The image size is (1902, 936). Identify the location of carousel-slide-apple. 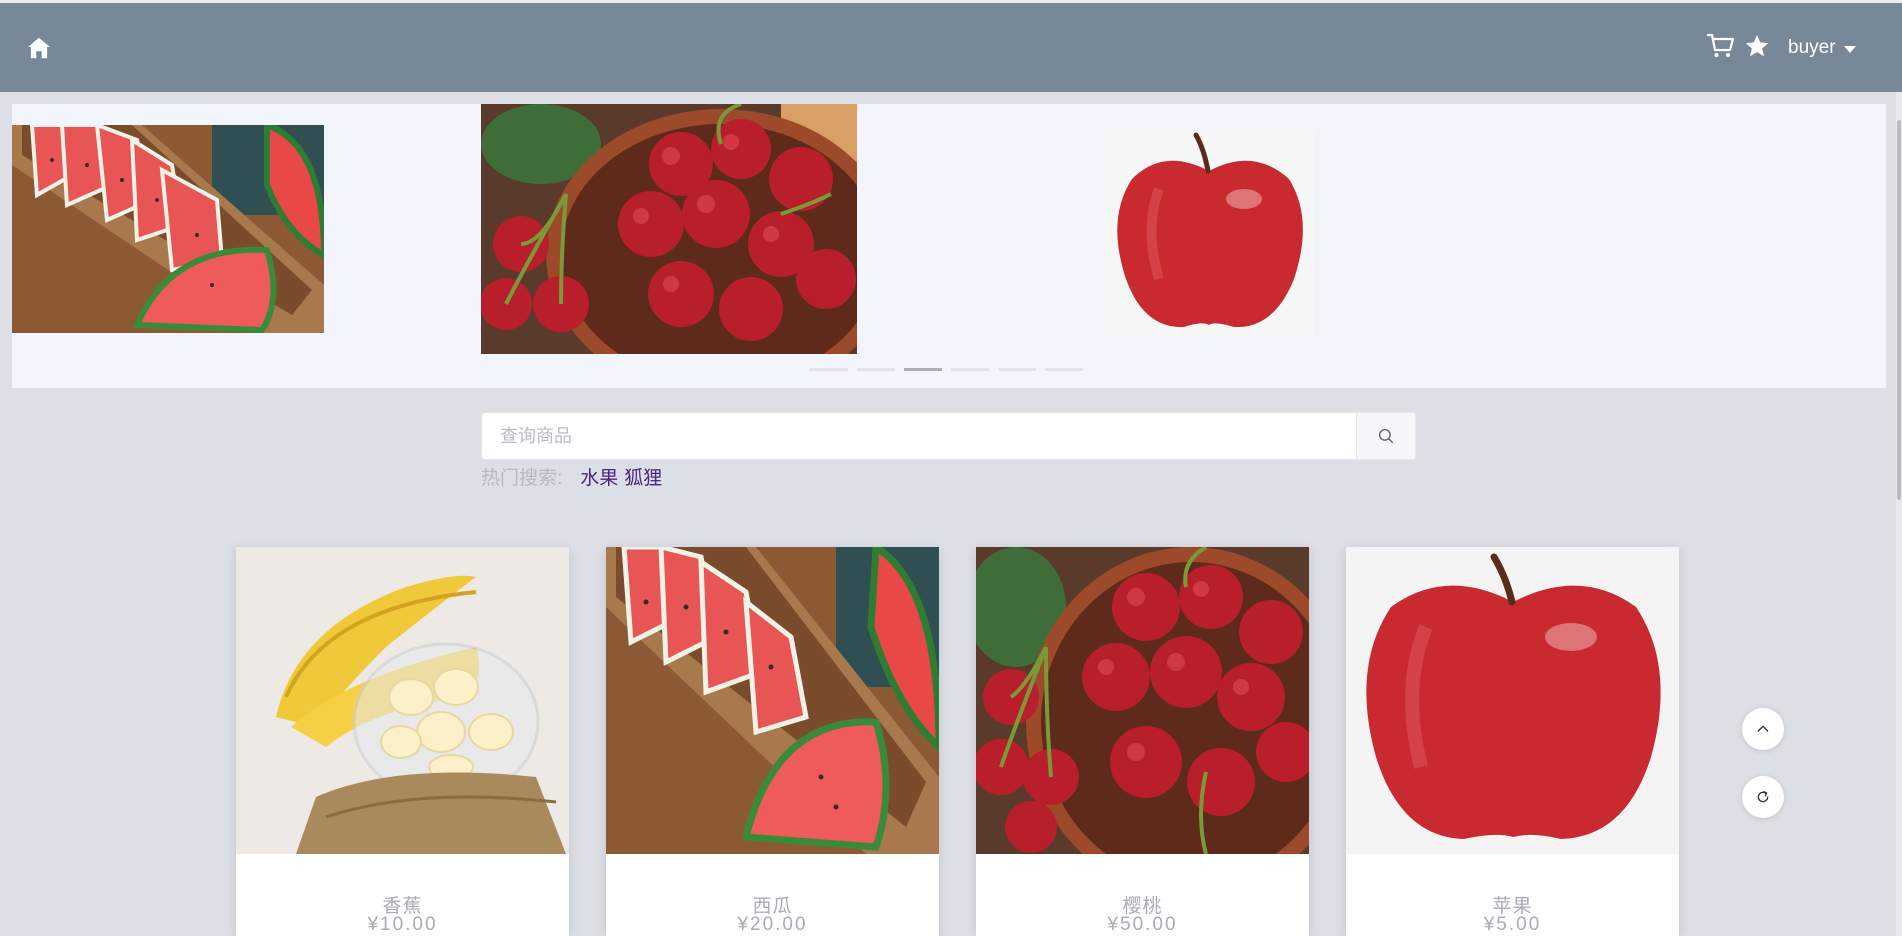
(1209, 233).